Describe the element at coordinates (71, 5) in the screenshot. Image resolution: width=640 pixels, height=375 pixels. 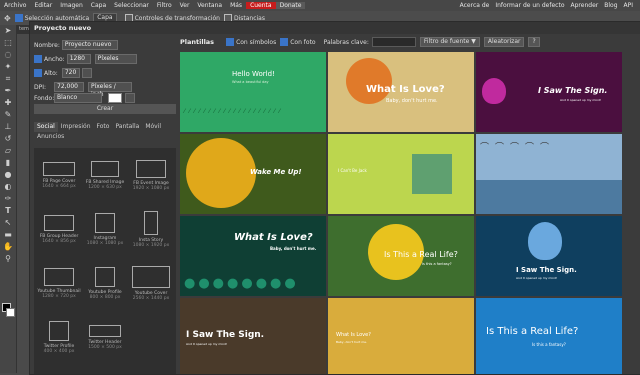
I see `menu-imagen: Imagen` at that location.